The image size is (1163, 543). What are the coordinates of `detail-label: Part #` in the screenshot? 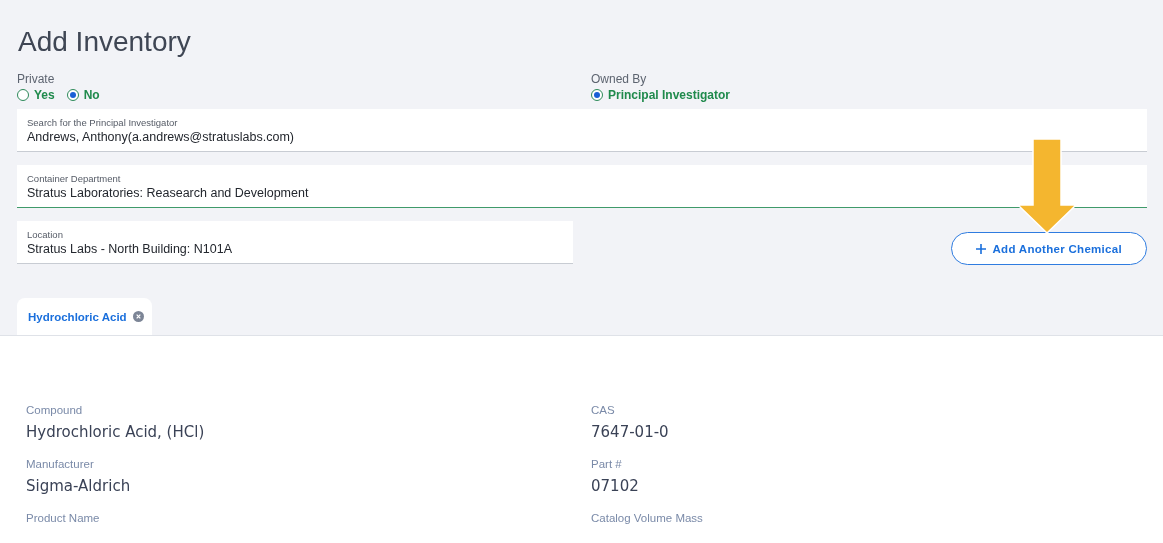 It's located at (606, 464).